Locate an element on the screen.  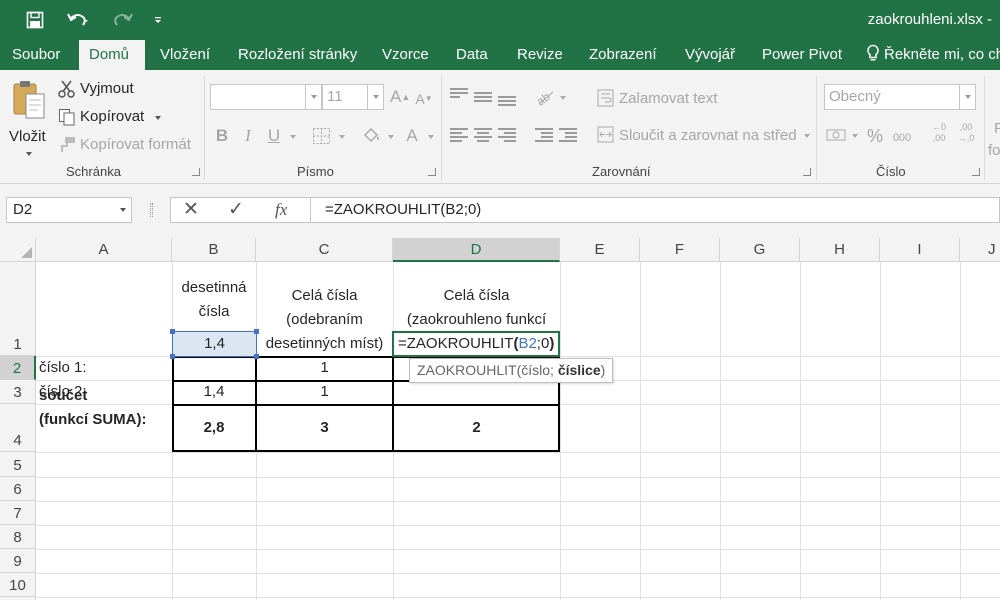
formula-input: =ZAOKROUHLIT(B2;0) is located at coordinates (655, 210).